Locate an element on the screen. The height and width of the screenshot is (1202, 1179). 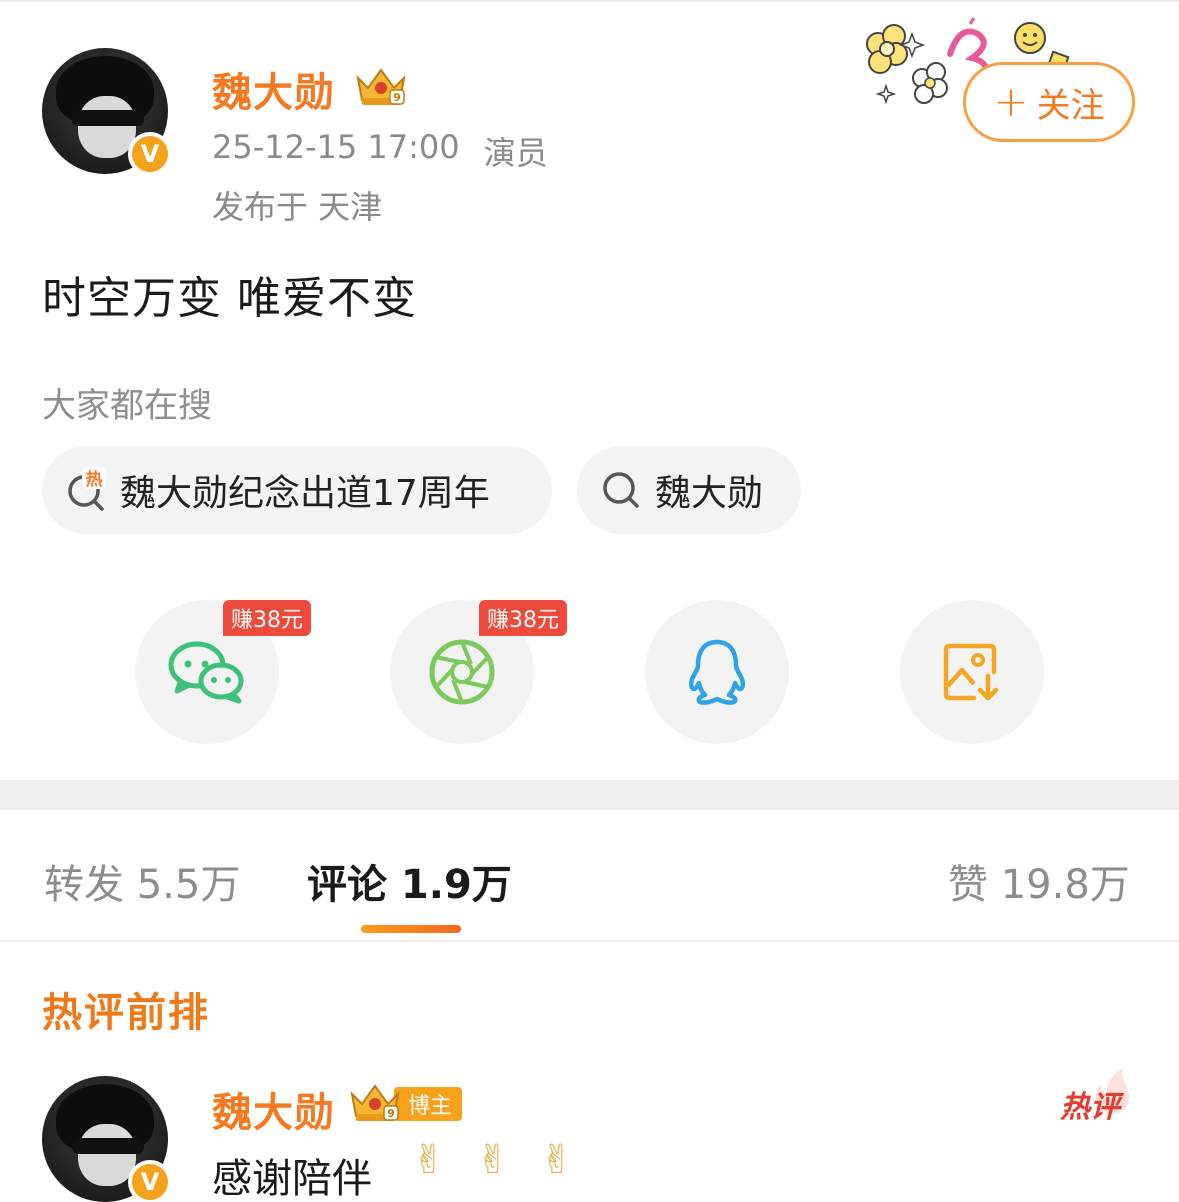
follow-button: + 关注 is located at coordinates (1049, 102).